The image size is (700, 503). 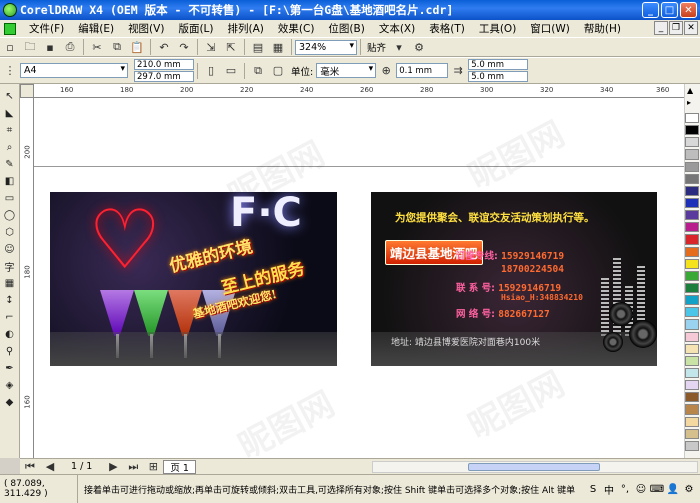 I want to click on blend-tool-icon: ◐, so click(x=10, y=334).